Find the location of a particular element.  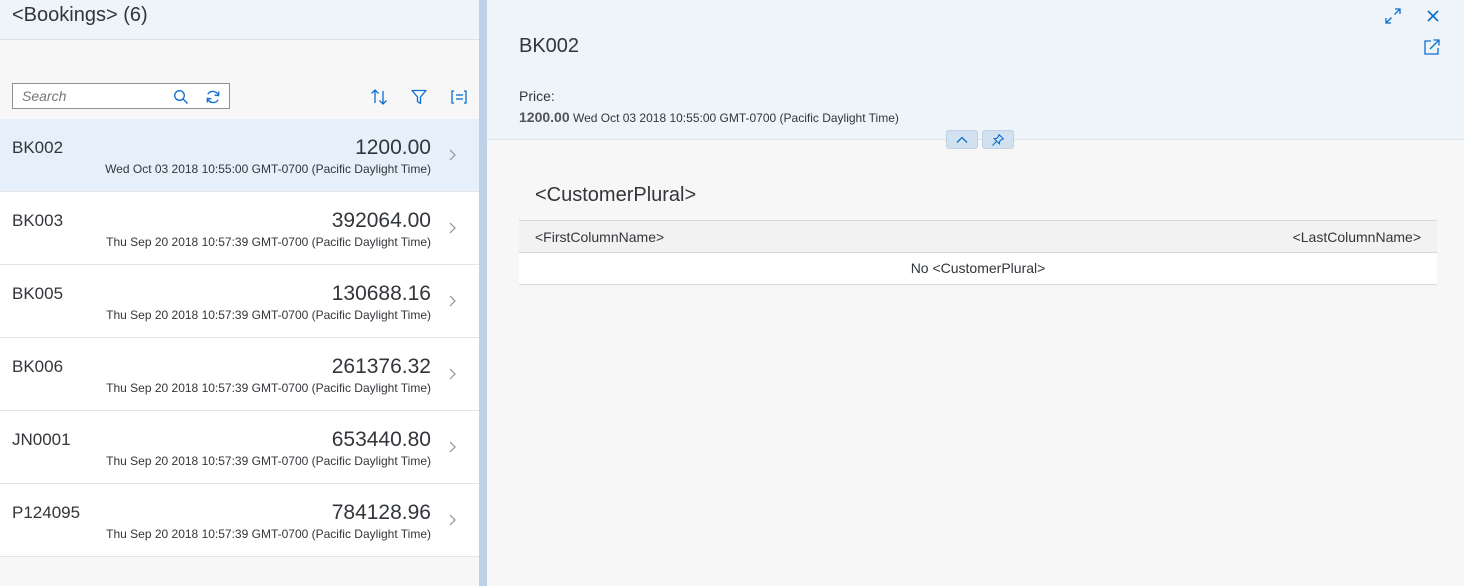

list-toolbar is located at coordinates (239, 96).